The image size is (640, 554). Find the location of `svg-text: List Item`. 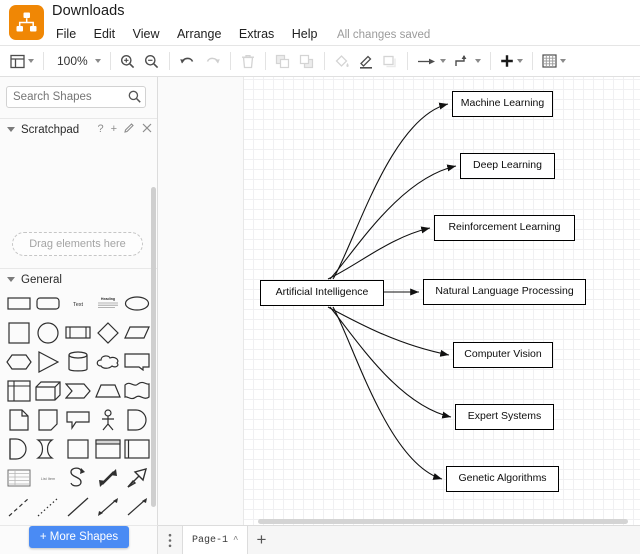

svg-text: List Item is located at coordinates (48, 479).